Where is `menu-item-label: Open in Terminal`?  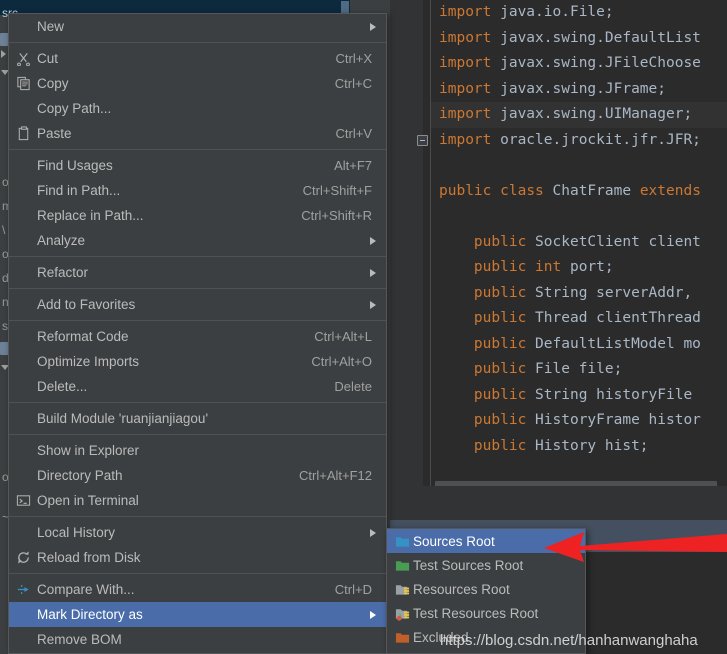 menu-item-label: Open in Terminal is located at coordinates (88, 500).